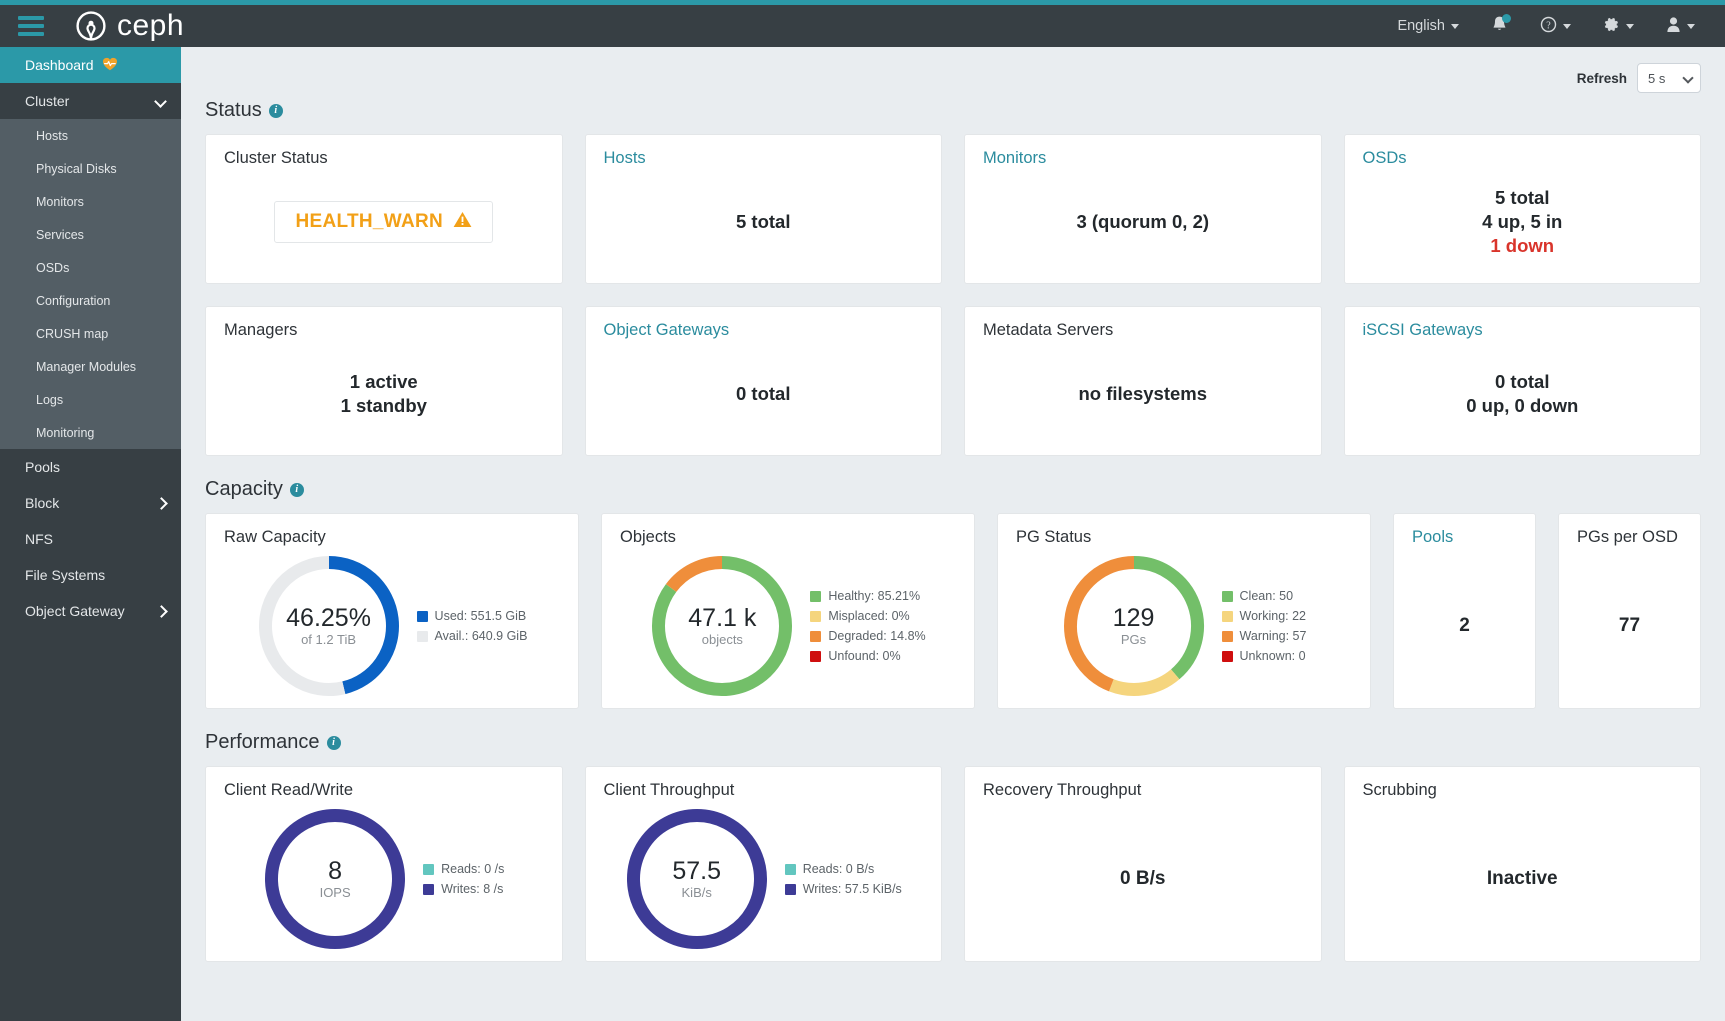  What do you see at coordinates (1143, 221) in the screenshot?
I see `monitors-value: 3 (quorum 0, 2)` at bounding box center [1143, 221].